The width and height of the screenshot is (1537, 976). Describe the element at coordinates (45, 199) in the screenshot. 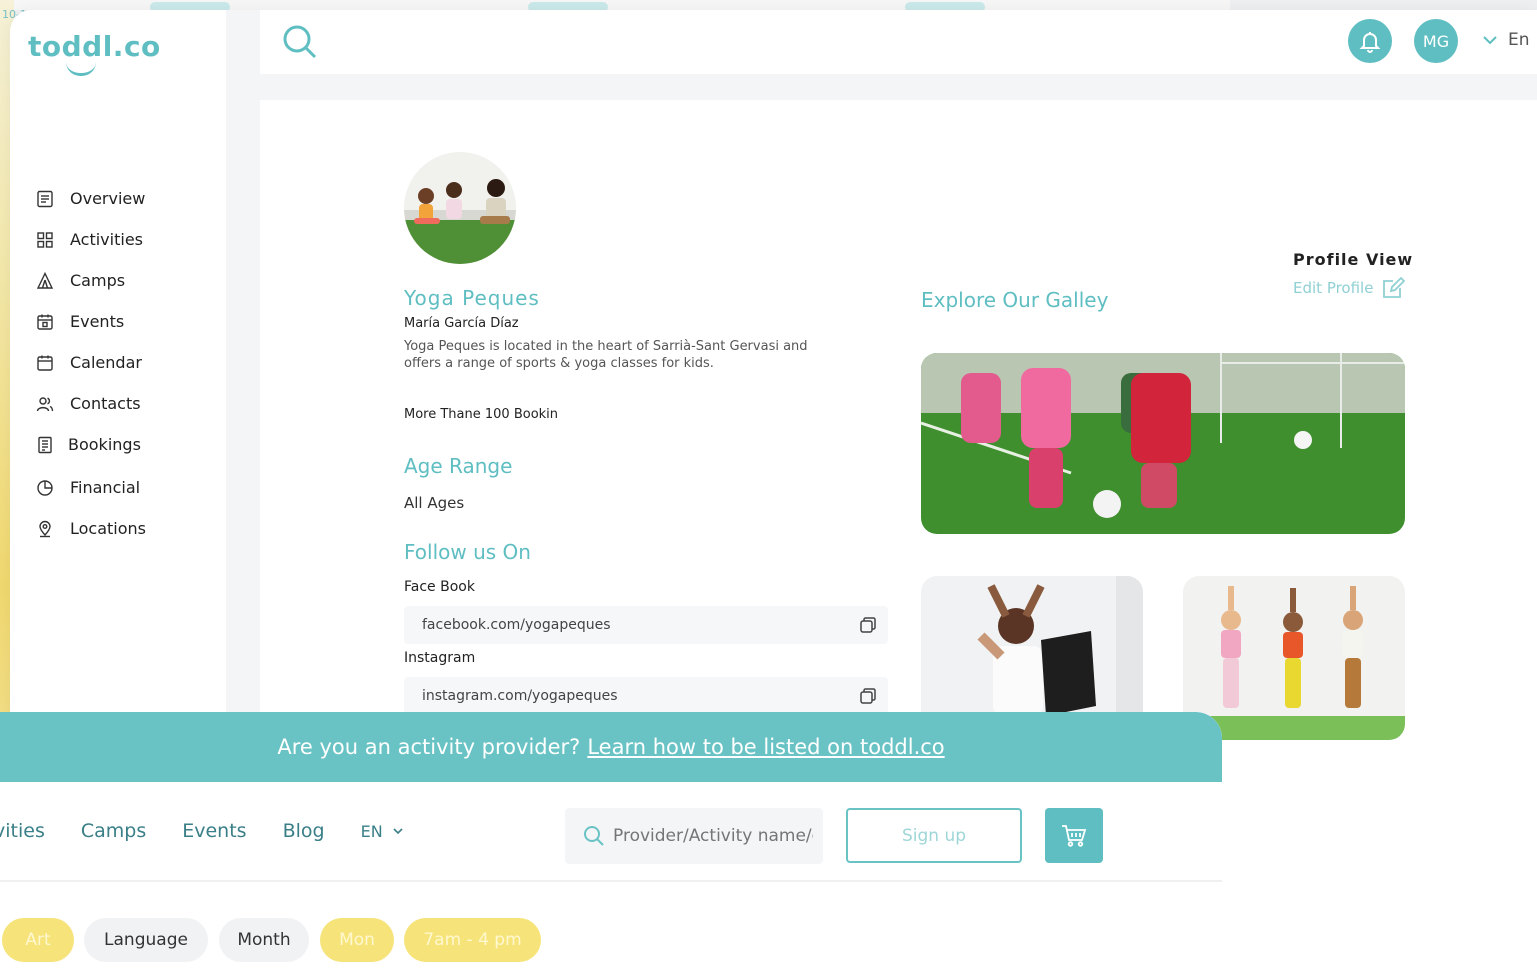

I see `overview-icon` at that location.